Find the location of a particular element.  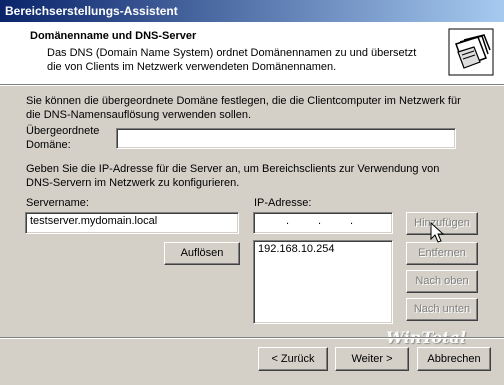

move-up-button: Nach oben is located at coordinates (442, 281).